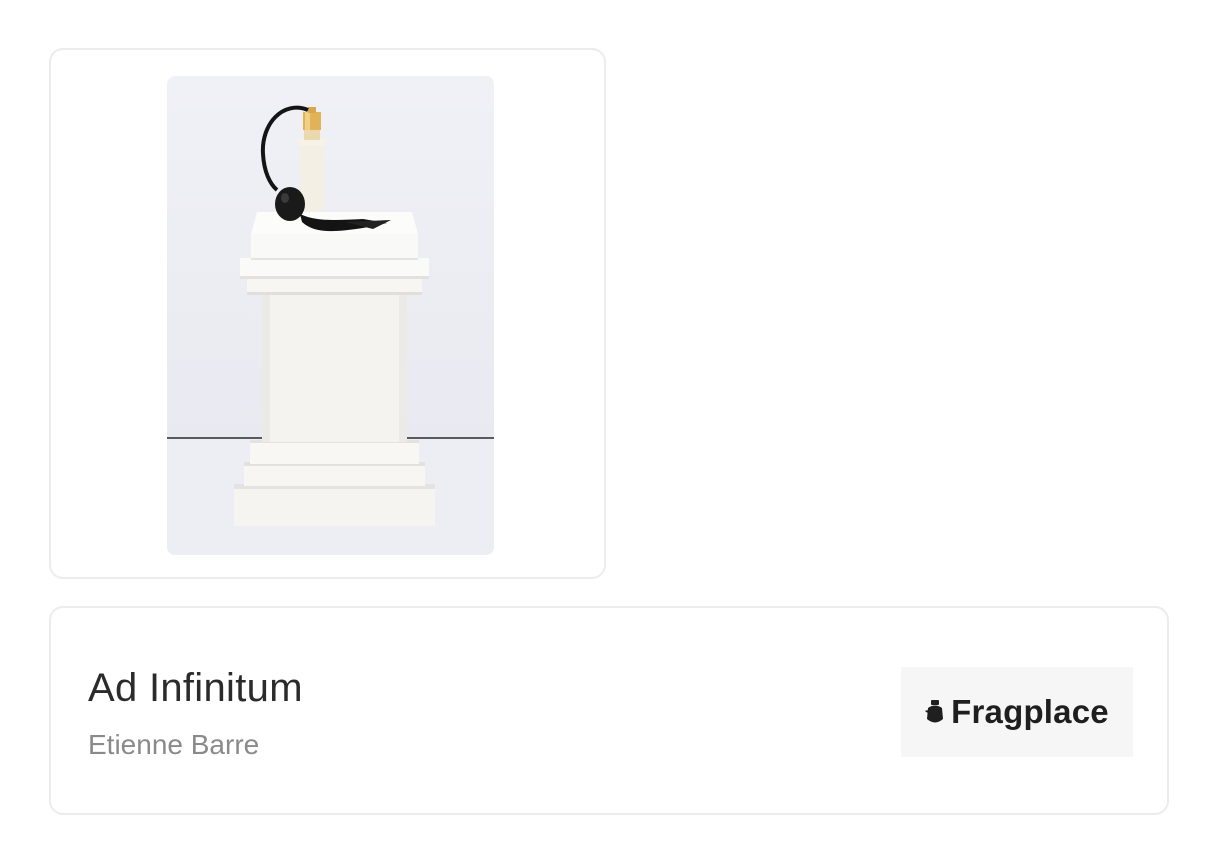  I want to click on fragplace-logo-button: Fragplace, so click(1017, 712).